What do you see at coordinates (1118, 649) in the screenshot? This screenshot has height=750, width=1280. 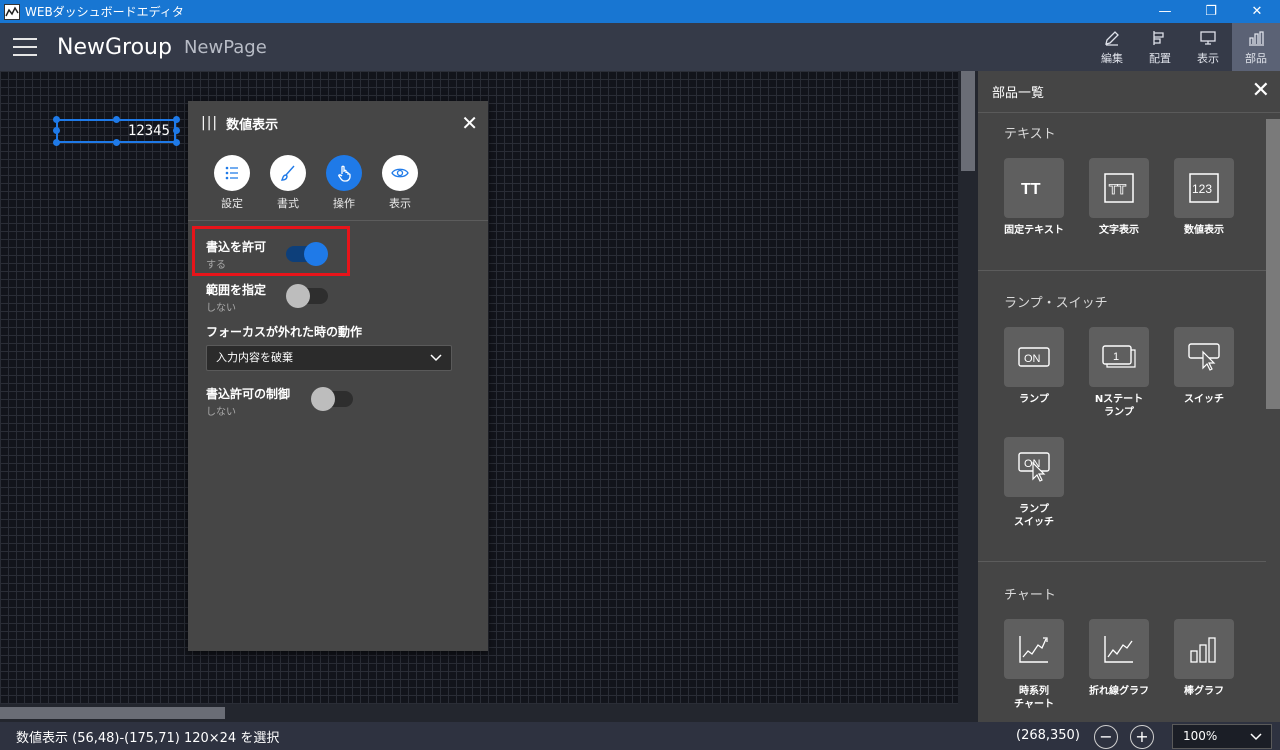 I see `line-graph-icon` at bounding box center [1118, 649].